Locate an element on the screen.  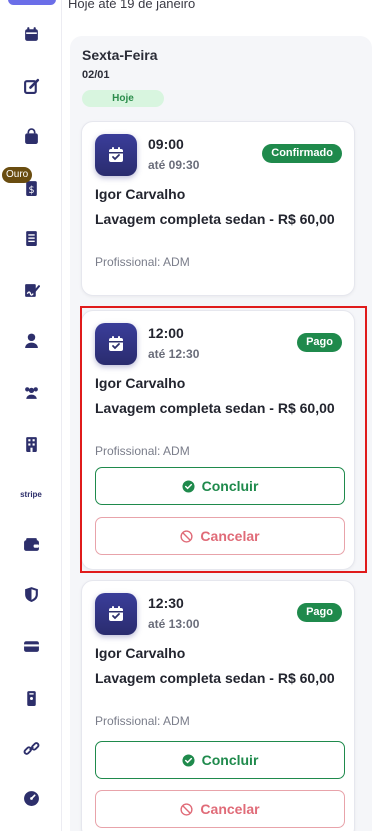
appointment-end-time: até 13:00 is located at coordinates (174, 624).